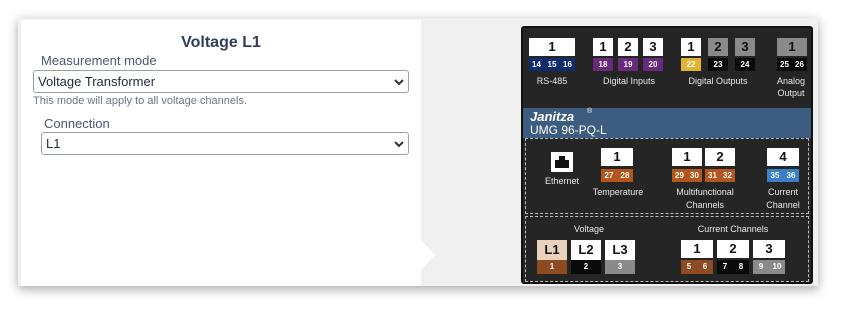 The width and height of the screenshot is (865, 335). What do you see at coordinates (705, 205) in the screenshot?
I see `multifunctional-label-2: Channels` at bounding box center [705, 205].